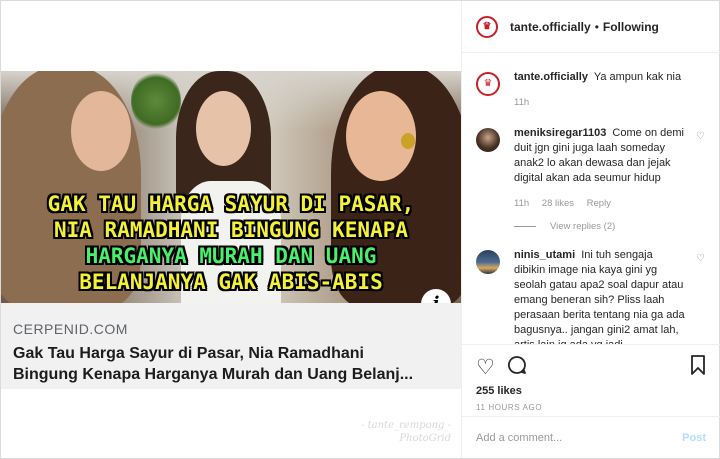 This screenshot has height=459, width=720. Describe the element at coordinates (694, 438) in the screenshot. I see `post-button: Post` at that location.